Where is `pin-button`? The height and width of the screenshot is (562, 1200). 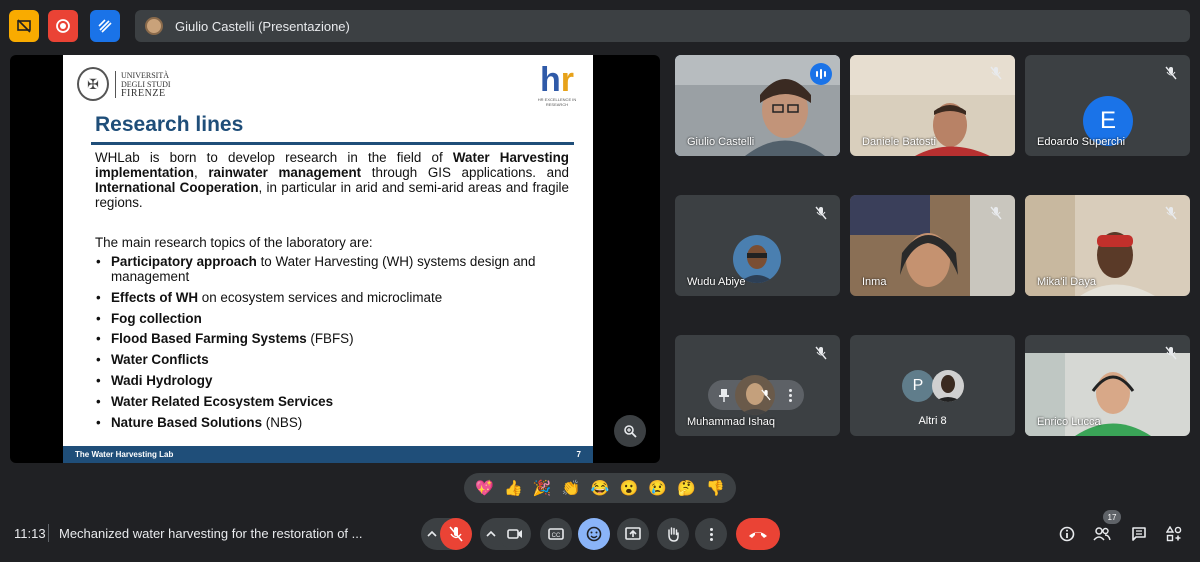 pin-button is located at coordinates (724, 395).